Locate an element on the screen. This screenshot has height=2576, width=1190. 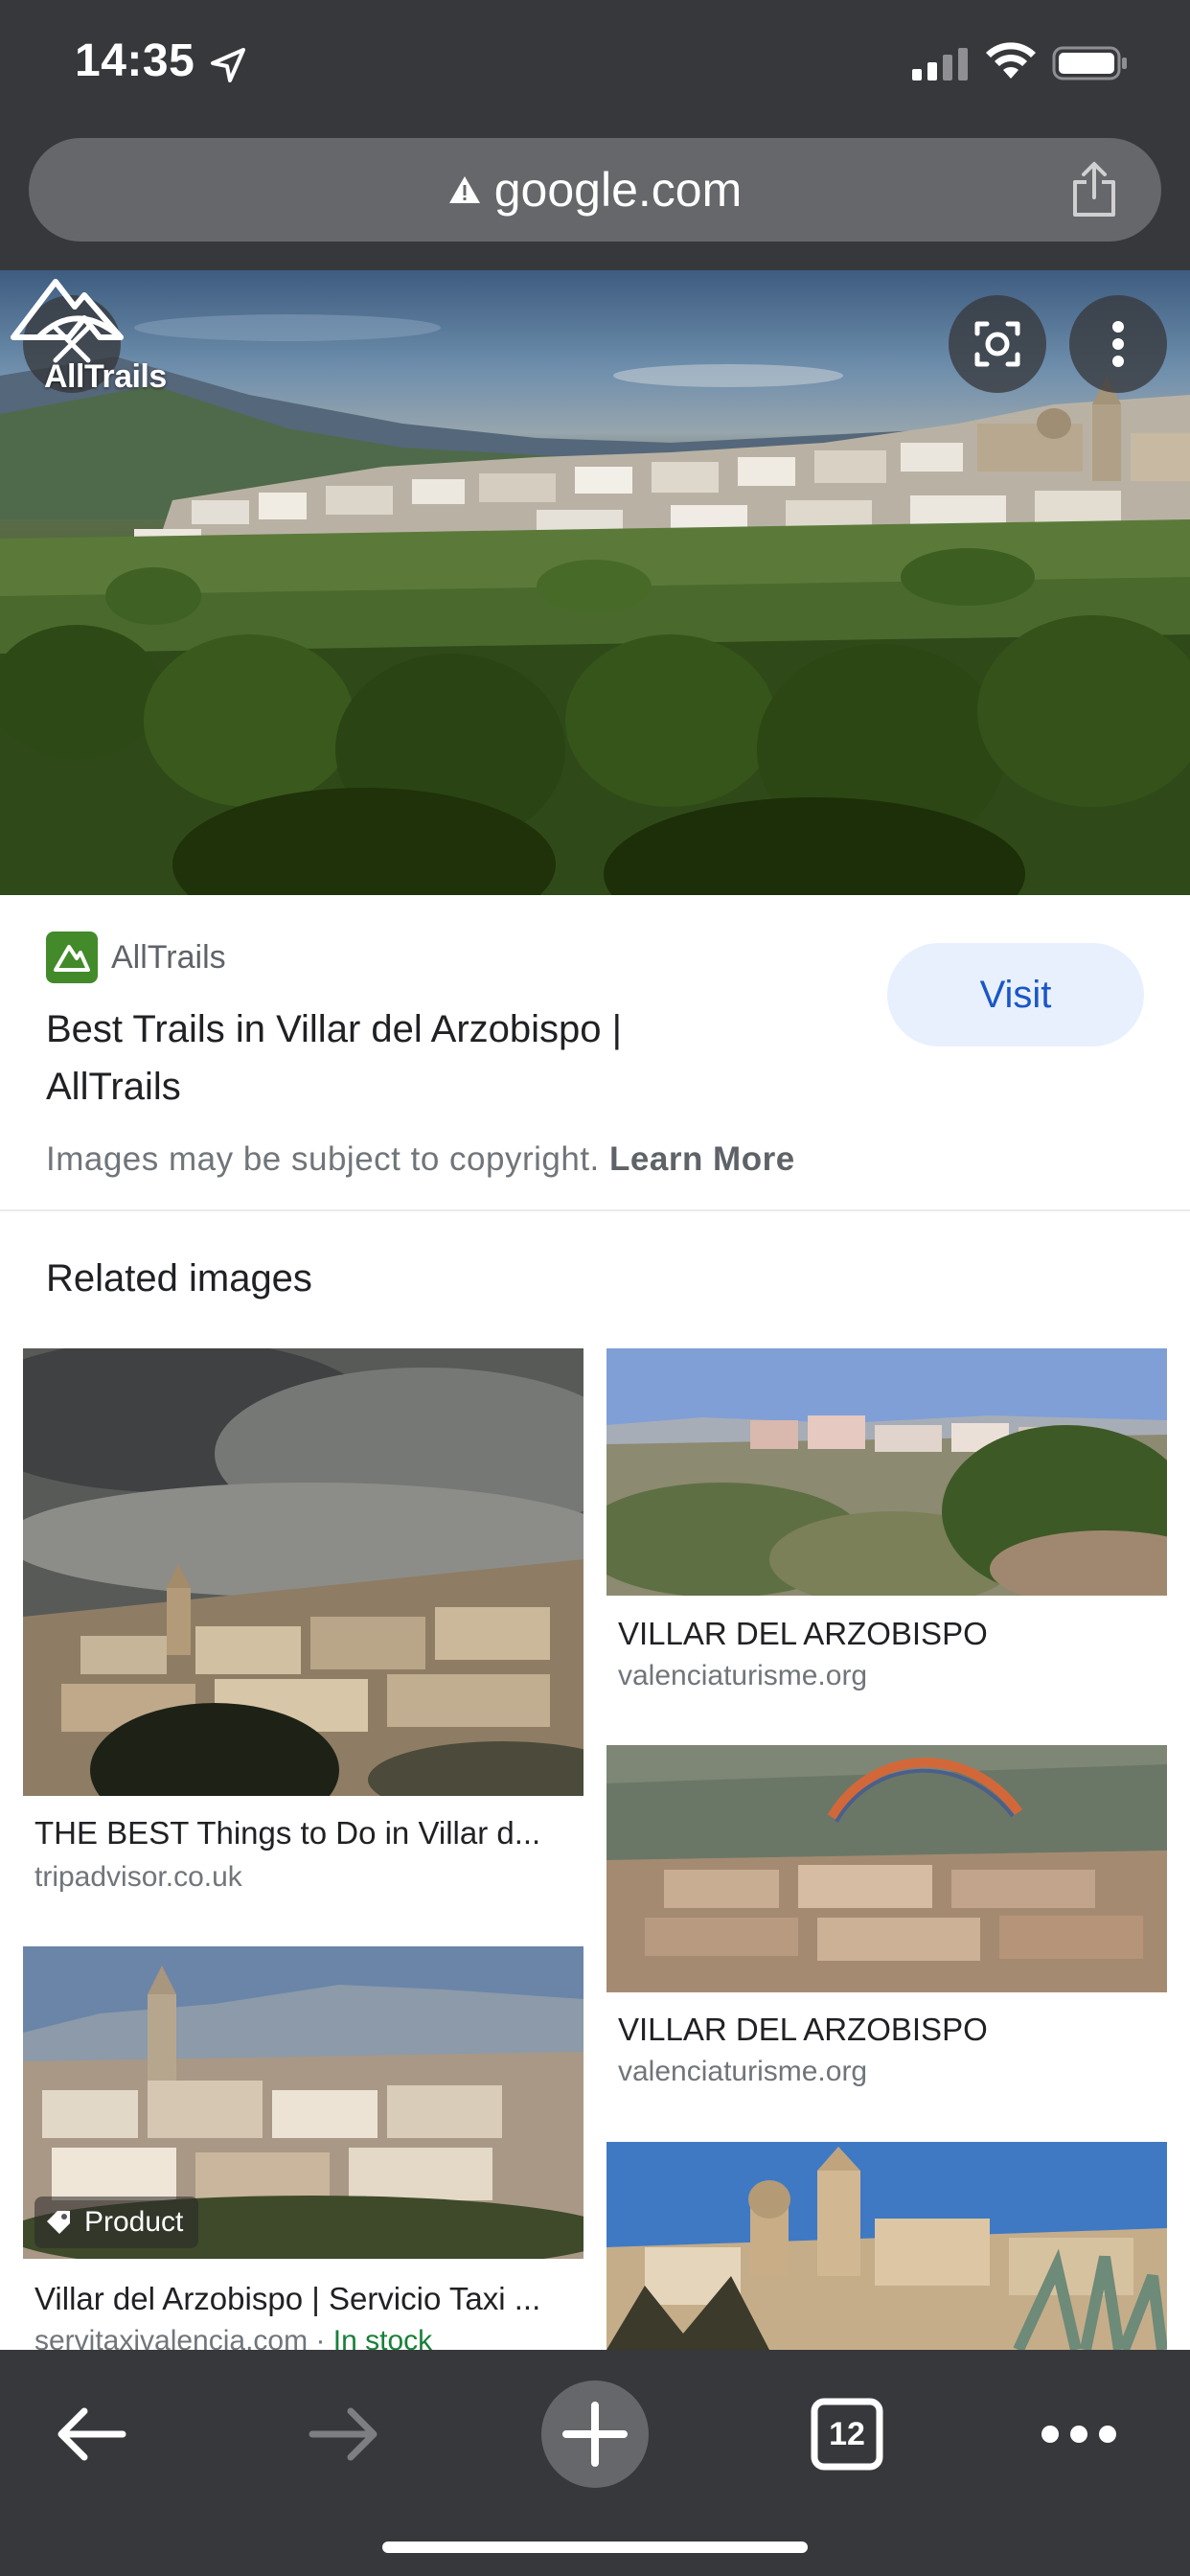
lens-icon is located at coordinates (997, 344).